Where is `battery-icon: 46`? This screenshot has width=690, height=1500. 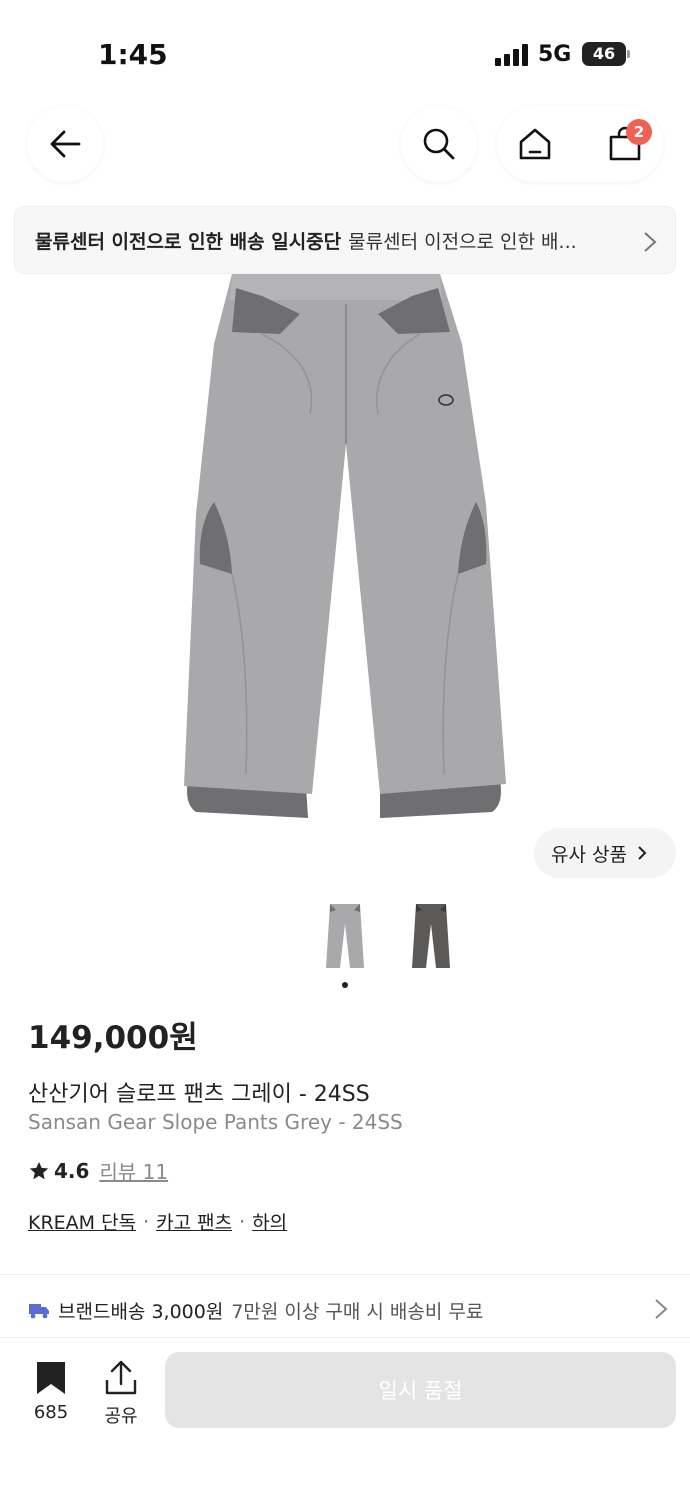 battery-icon: 46 is located at coordinates (604, 54).